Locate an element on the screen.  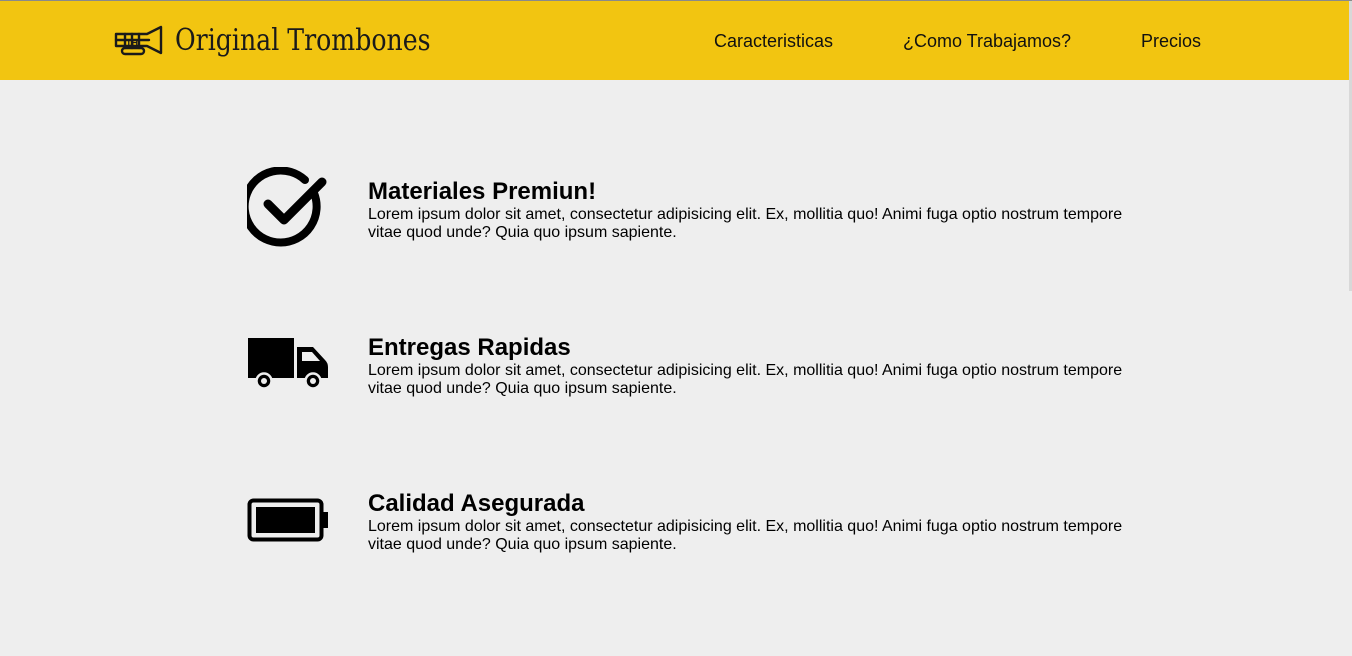
trumpet-icon: TH is located at coordinates (138, 40).